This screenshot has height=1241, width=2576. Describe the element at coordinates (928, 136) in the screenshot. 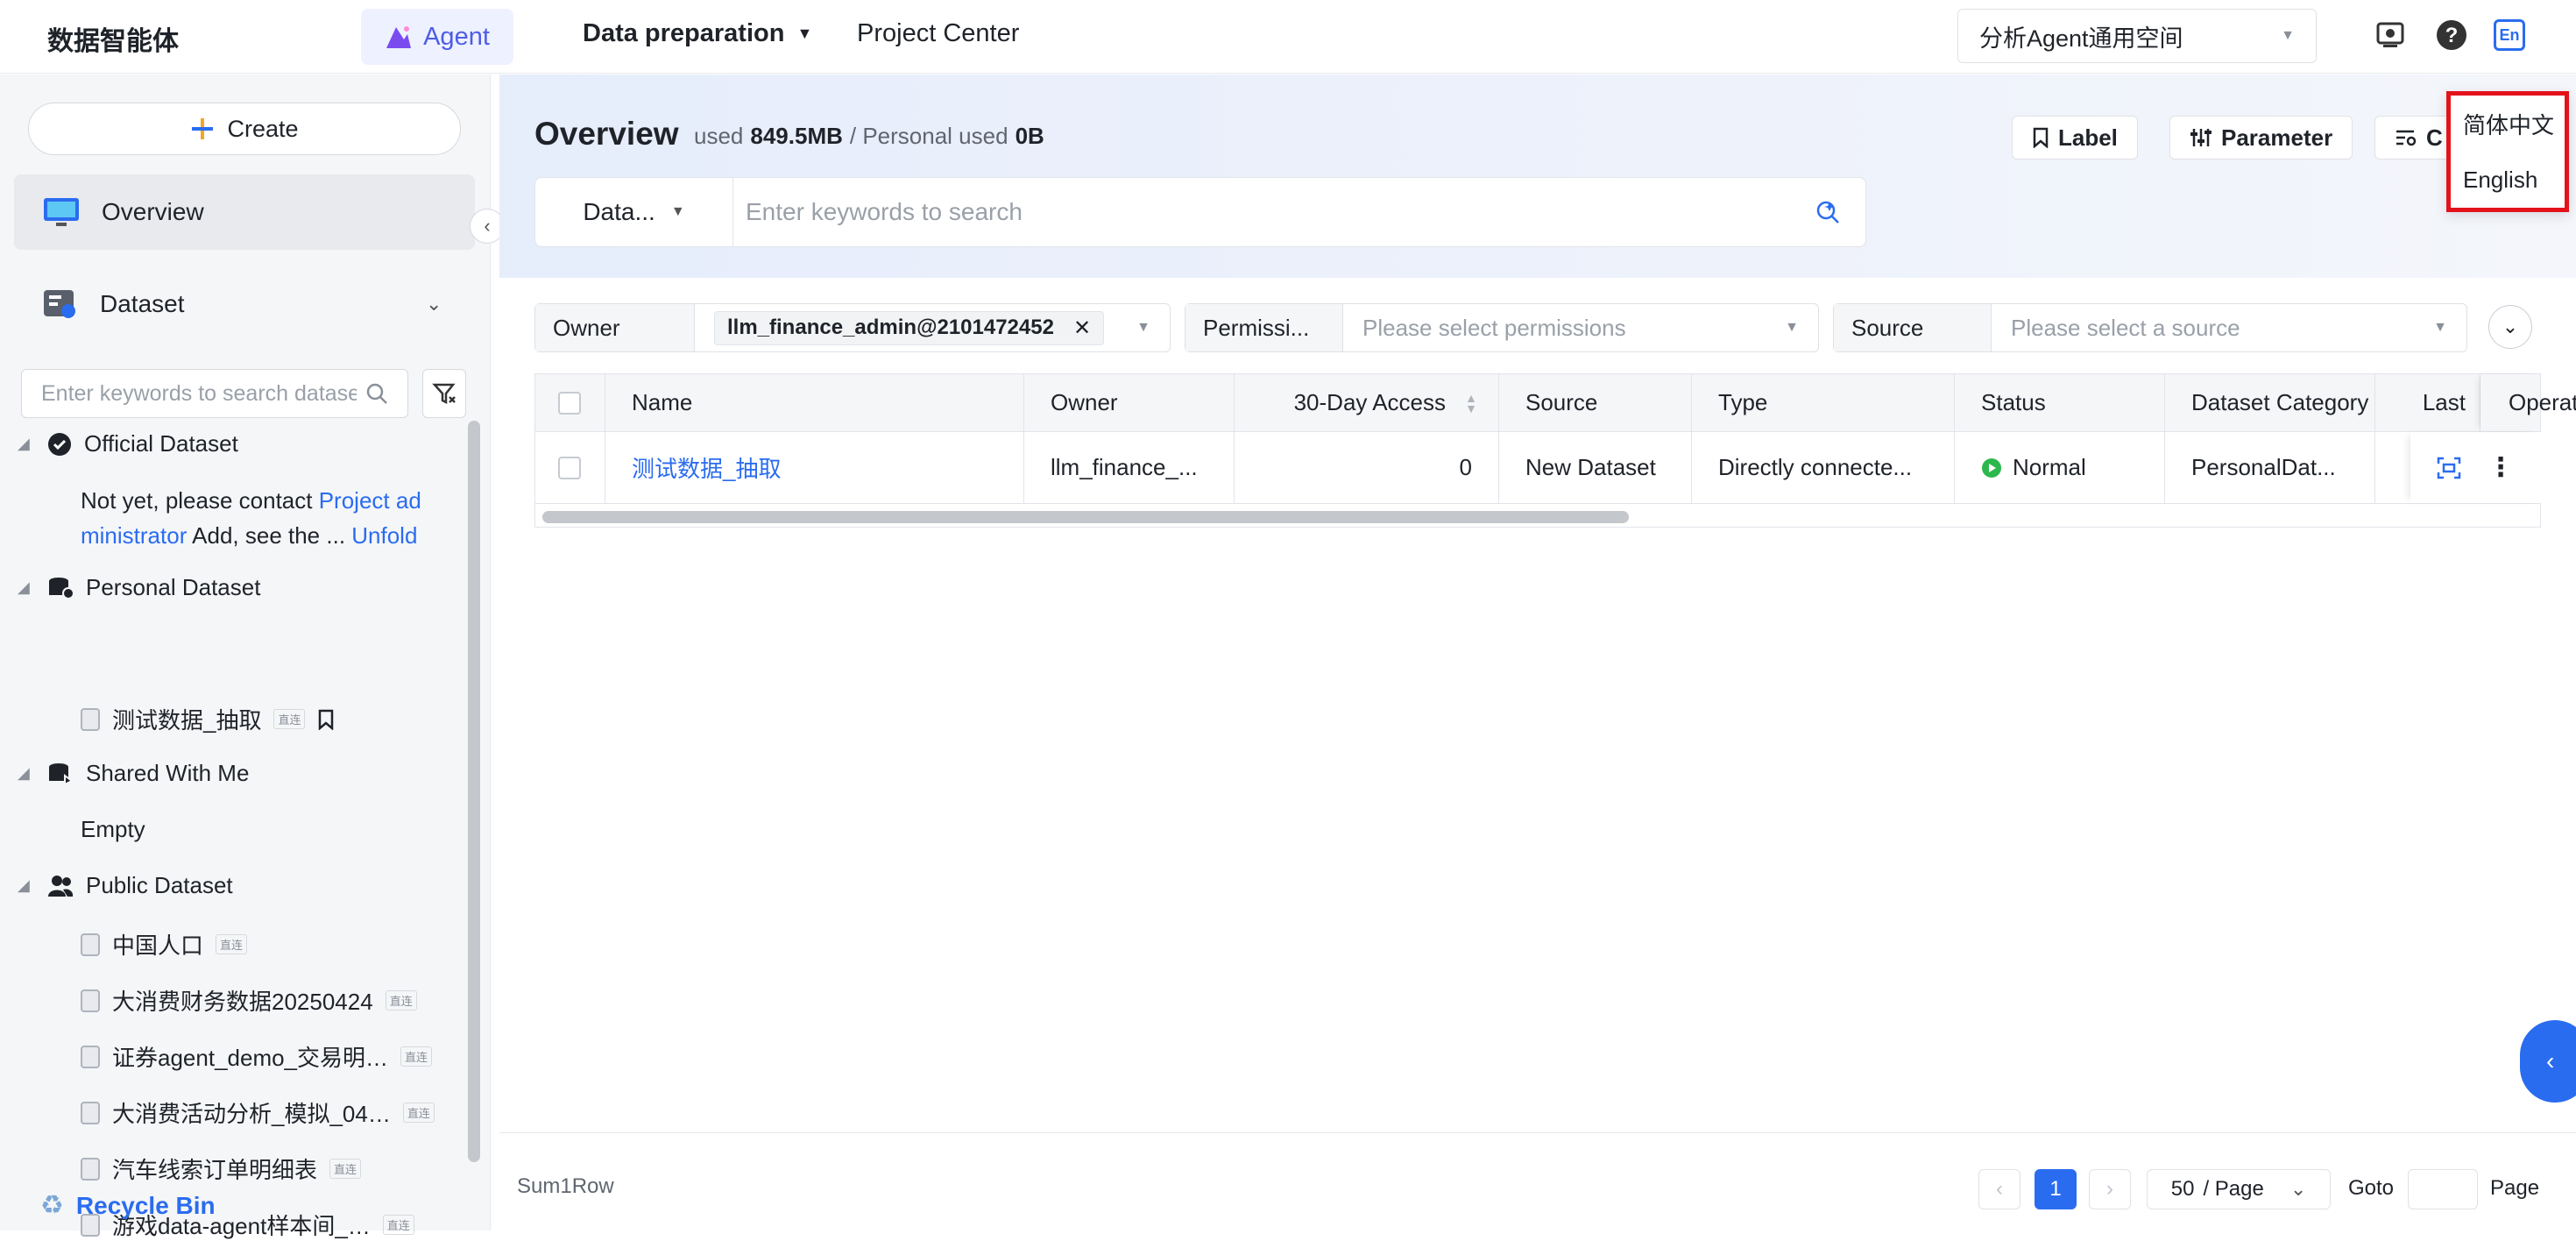

I see `personal-used-label: / Personal used` at that location.